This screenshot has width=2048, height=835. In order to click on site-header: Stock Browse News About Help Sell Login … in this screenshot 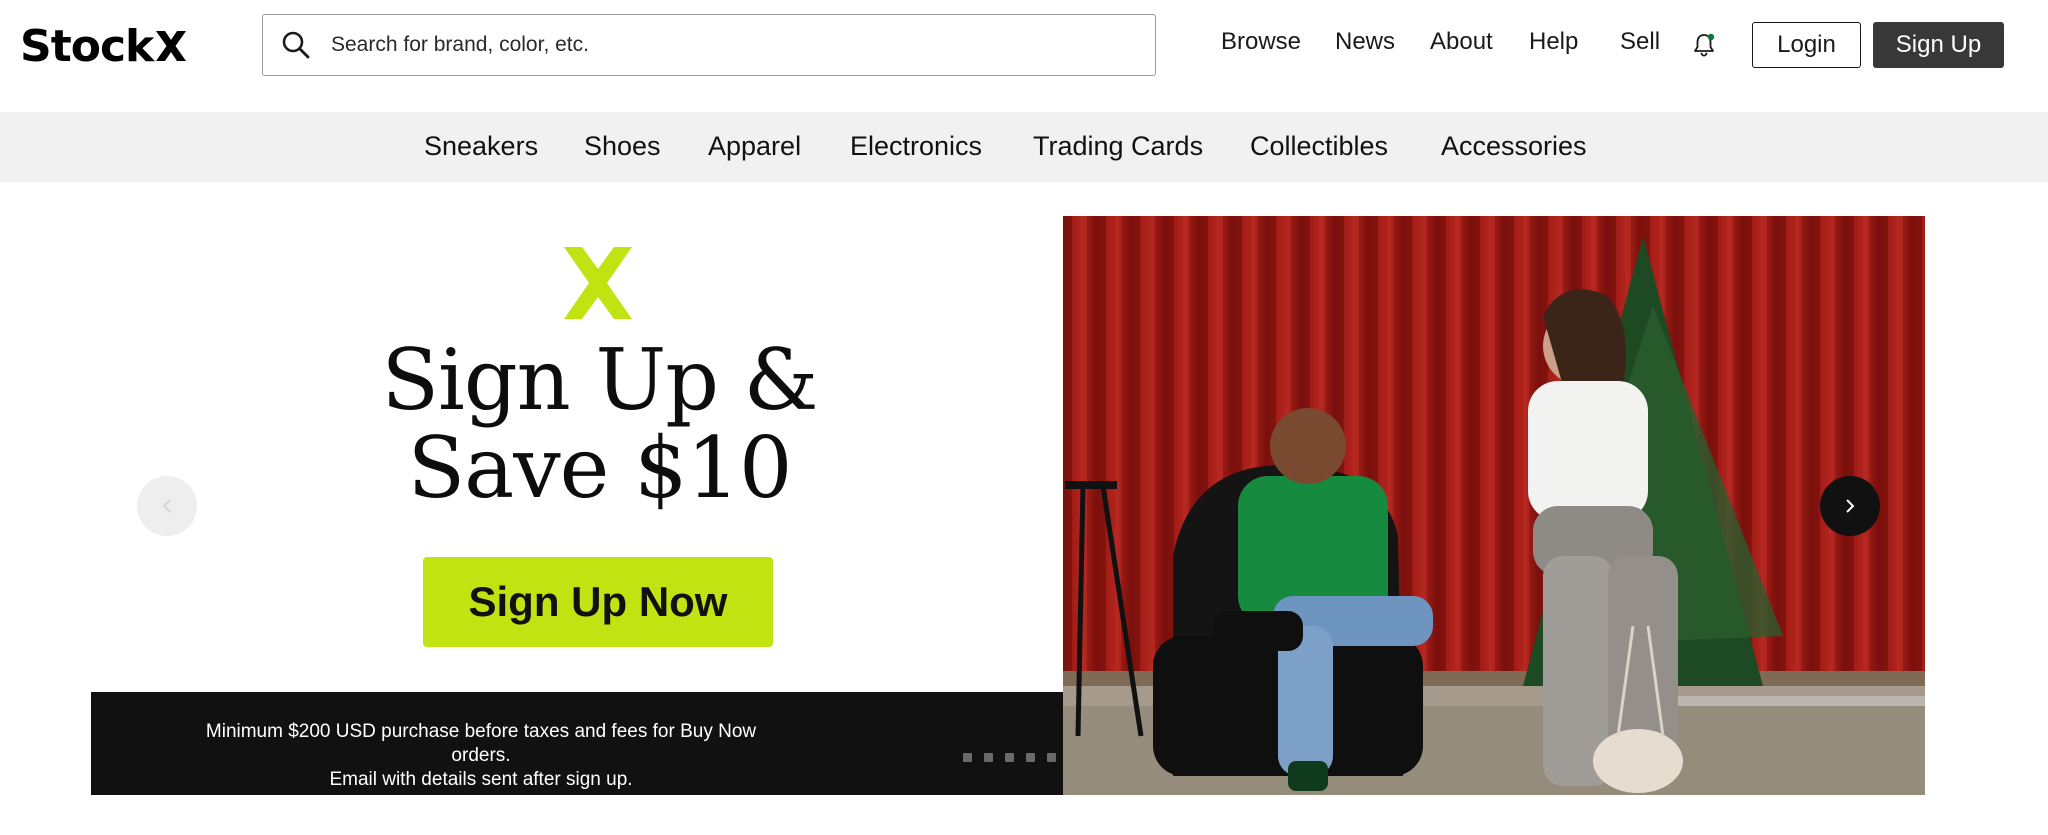, I will do `click(1024, 56)`.